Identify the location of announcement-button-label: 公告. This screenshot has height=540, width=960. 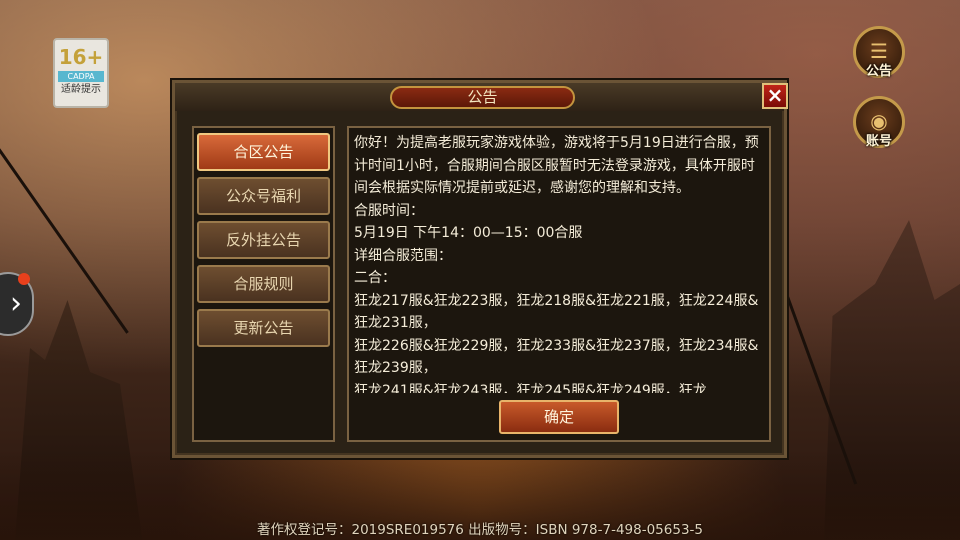
(878, 71).